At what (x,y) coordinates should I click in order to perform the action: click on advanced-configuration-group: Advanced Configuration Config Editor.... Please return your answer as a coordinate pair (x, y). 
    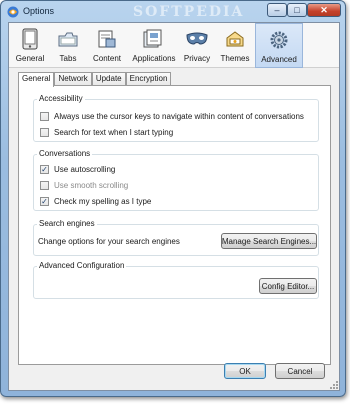
    Looking at the image, I should click on (176, 280).